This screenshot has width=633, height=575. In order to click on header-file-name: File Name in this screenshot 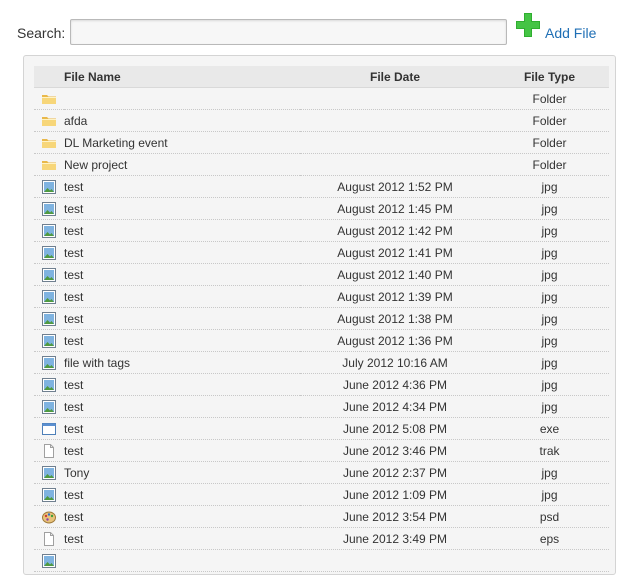, I will do `click(182, 77)`.